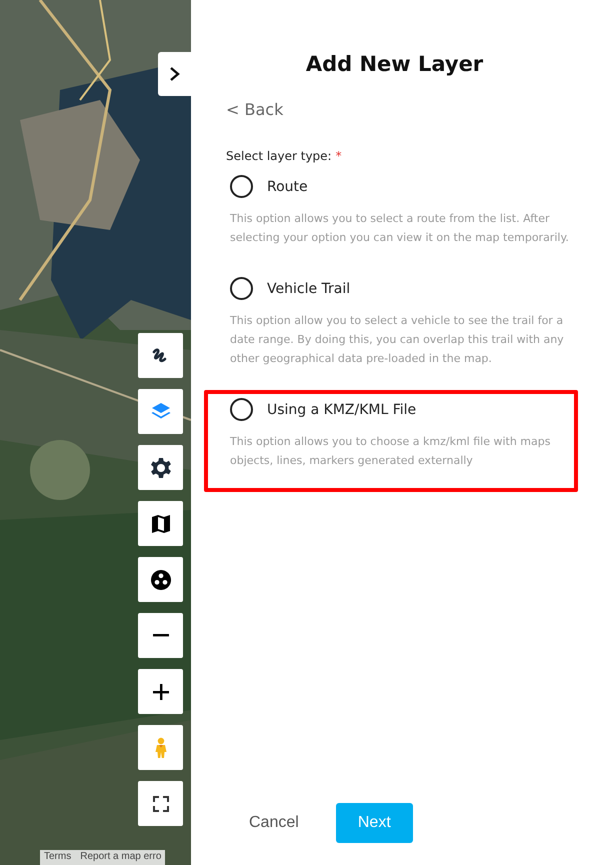 The image size is (590, 865). I want to click on attribution-link: Report a map erro, so click(121, 857).